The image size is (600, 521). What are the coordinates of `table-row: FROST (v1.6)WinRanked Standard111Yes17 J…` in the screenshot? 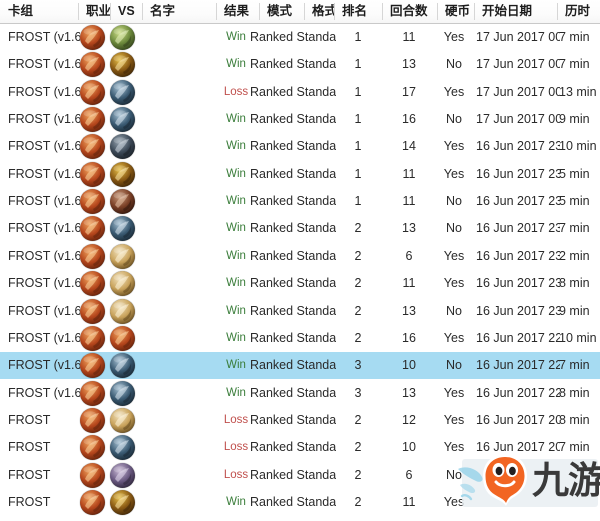 It's located at (300, 37).